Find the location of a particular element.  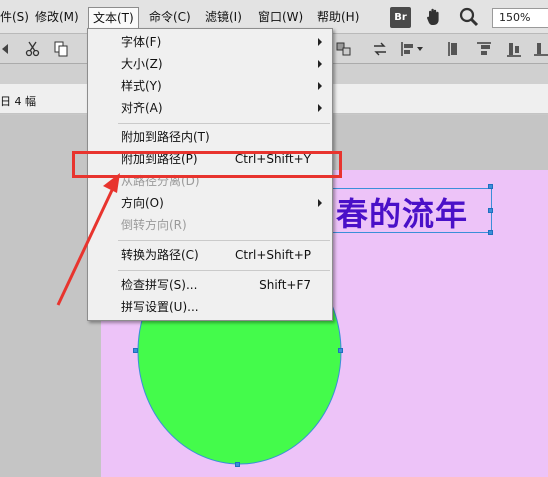

menu-item-size: 大小(Z) is located at coordinates (210, 64).